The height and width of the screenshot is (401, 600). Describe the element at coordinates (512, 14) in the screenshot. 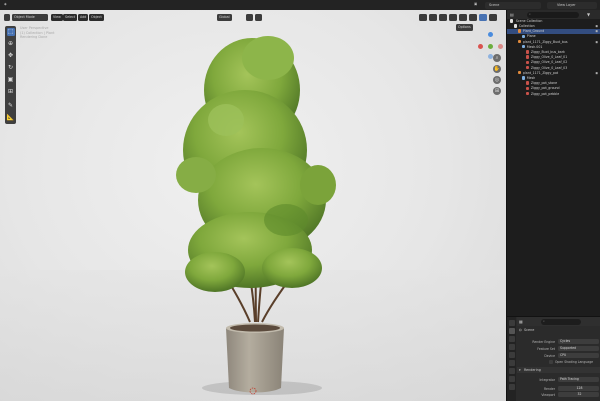

I see `editor-type-icon: ▤` at that location.